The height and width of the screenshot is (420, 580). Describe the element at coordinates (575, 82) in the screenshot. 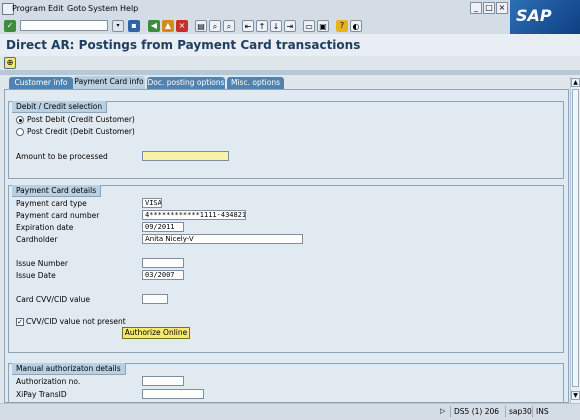

I see `scroll-up-icon: ▲` at that location.